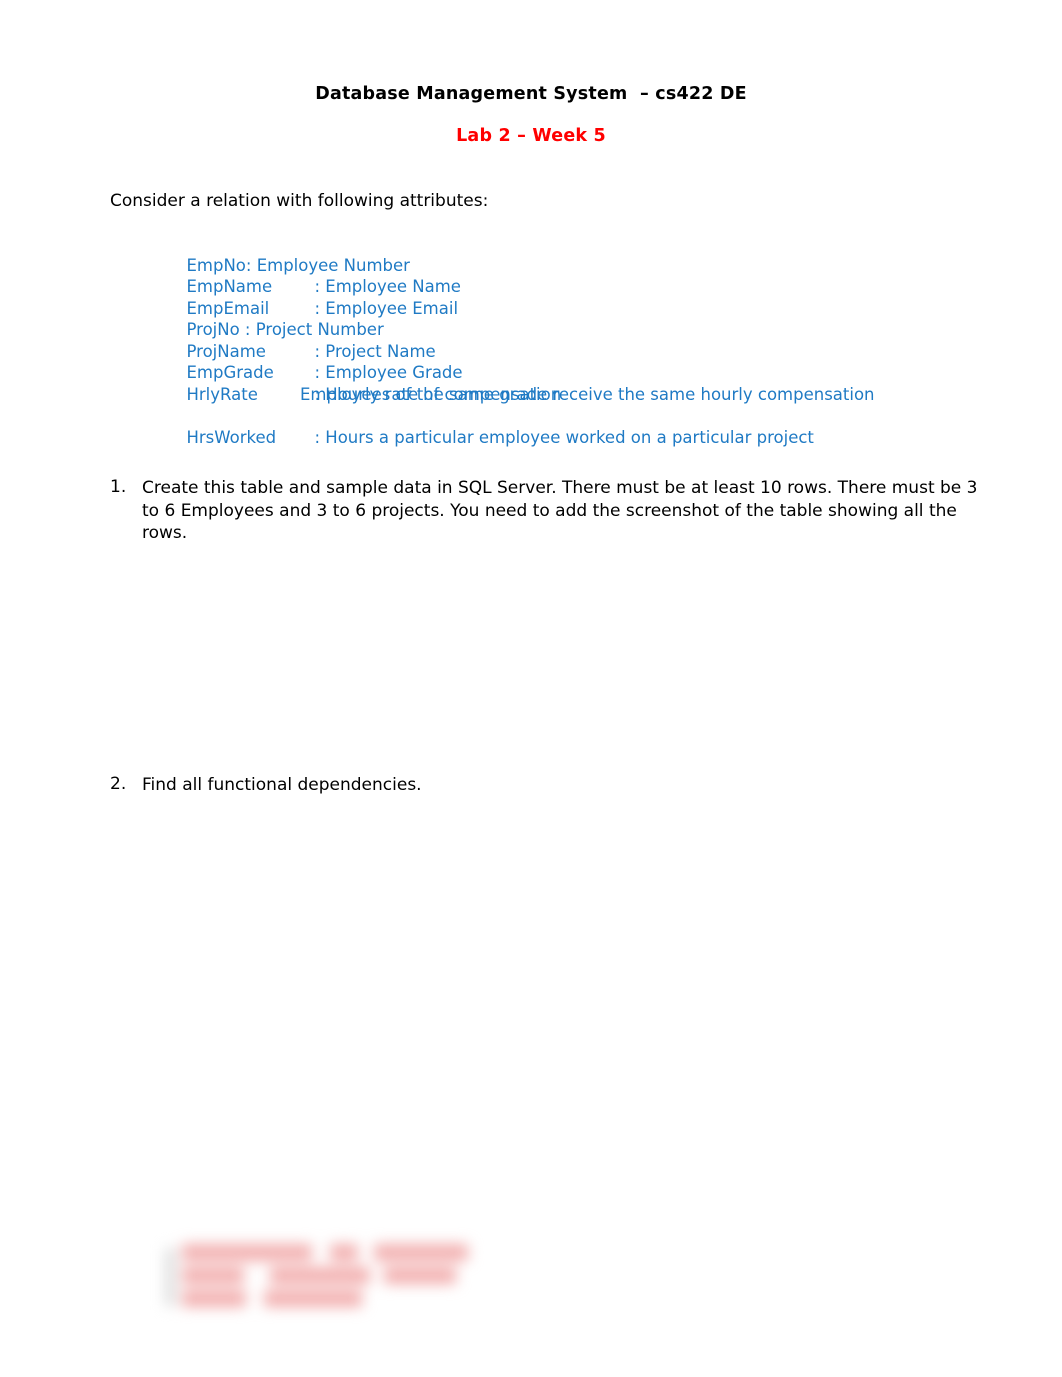 The width and height of the screenshot is (1062, 1377). Describe the element at coordinates (118, 784) in the screenshot. I see `list-item-marker: 2.` at that location.